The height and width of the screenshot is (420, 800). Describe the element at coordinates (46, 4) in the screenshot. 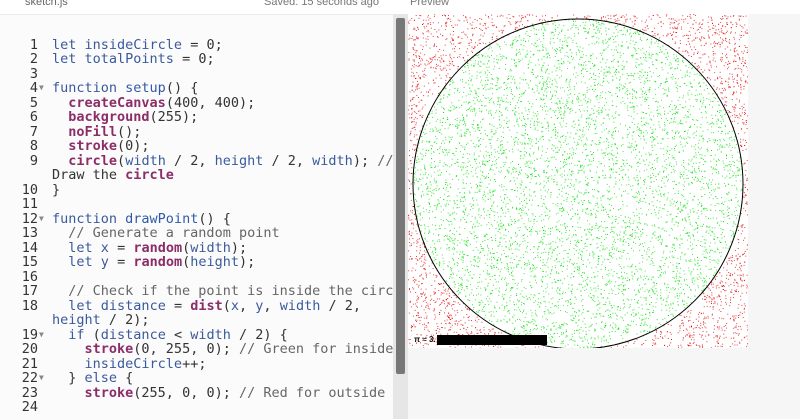

I see `file-name: sketch.js` at that location.